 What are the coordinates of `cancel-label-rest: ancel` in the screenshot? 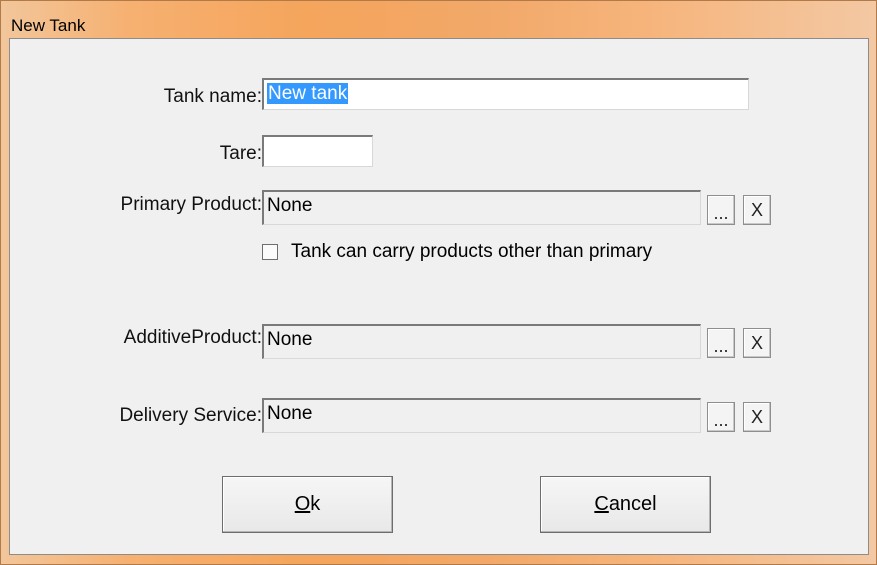 It's located at (632, 504).